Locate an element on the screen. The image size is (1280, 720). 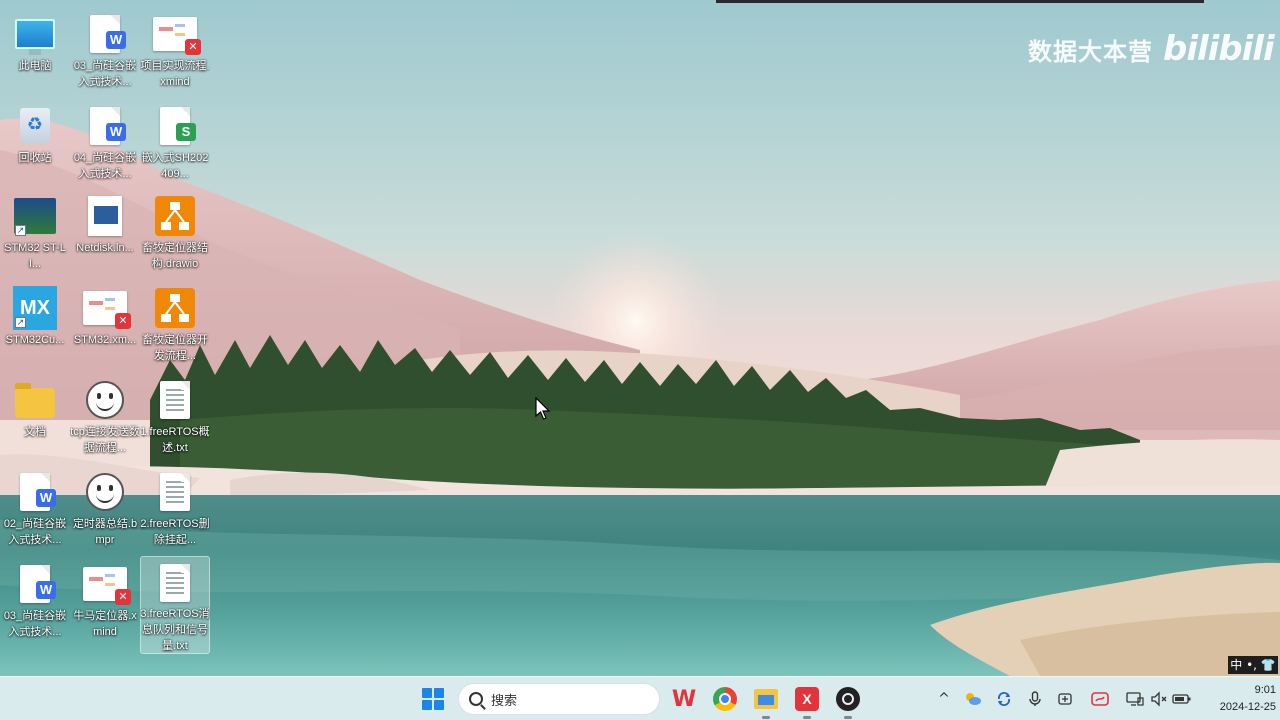
taskbar-xmind-app: X is located at coordinates (807, 702).